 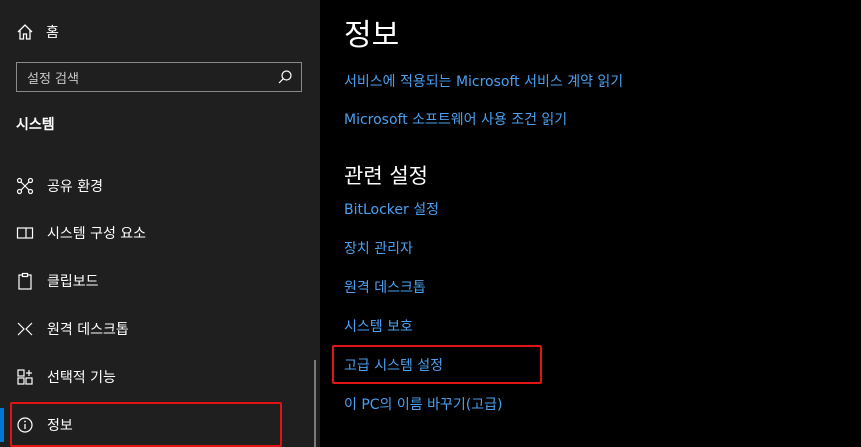 What do you see at coordinates (52, 33) in the screenshot?
I see `home-label: 홈` at bounding box center [52, 33].